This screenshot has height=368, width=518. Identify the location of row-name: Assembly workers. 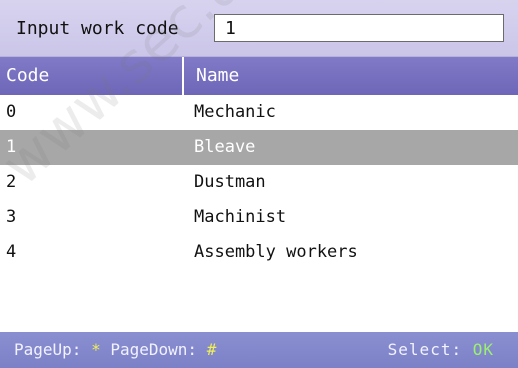
(276, 252).